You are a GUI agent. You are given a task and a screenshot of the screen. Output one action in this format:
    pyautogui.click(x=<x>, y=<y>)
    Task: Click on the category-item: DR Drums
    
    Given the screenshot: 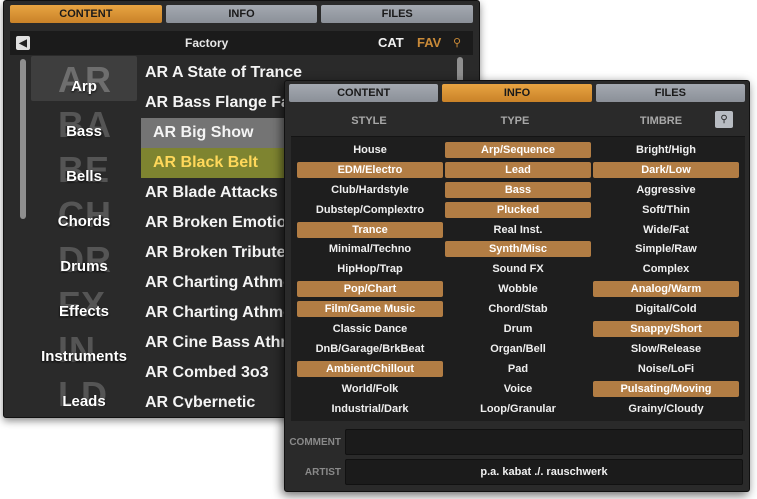 What is the action you would take?
    pyautogui.click(x=84, y=258)
    